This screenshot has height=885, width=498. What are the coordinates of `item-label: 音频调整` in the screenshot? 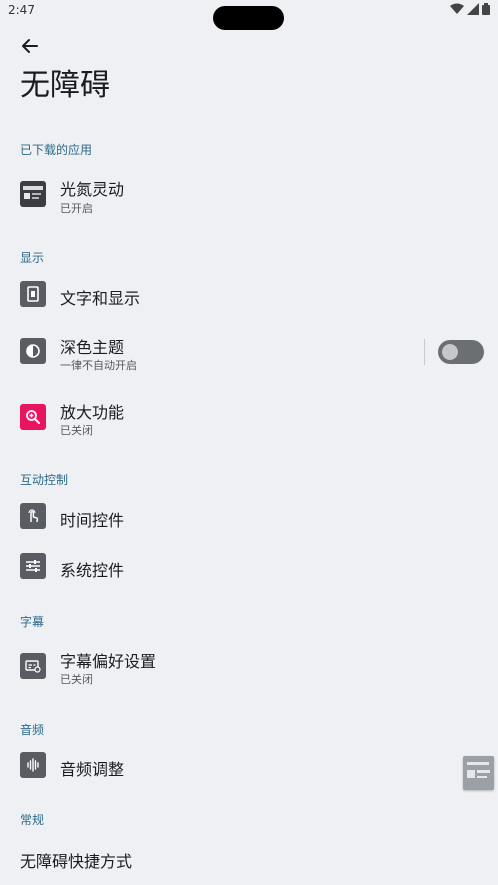 It's located at (92, 769).